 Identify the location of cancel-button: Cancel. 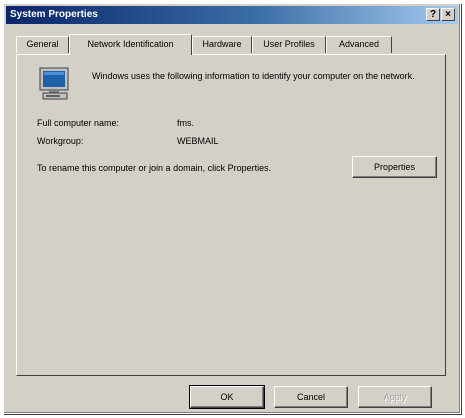
(311, 397).